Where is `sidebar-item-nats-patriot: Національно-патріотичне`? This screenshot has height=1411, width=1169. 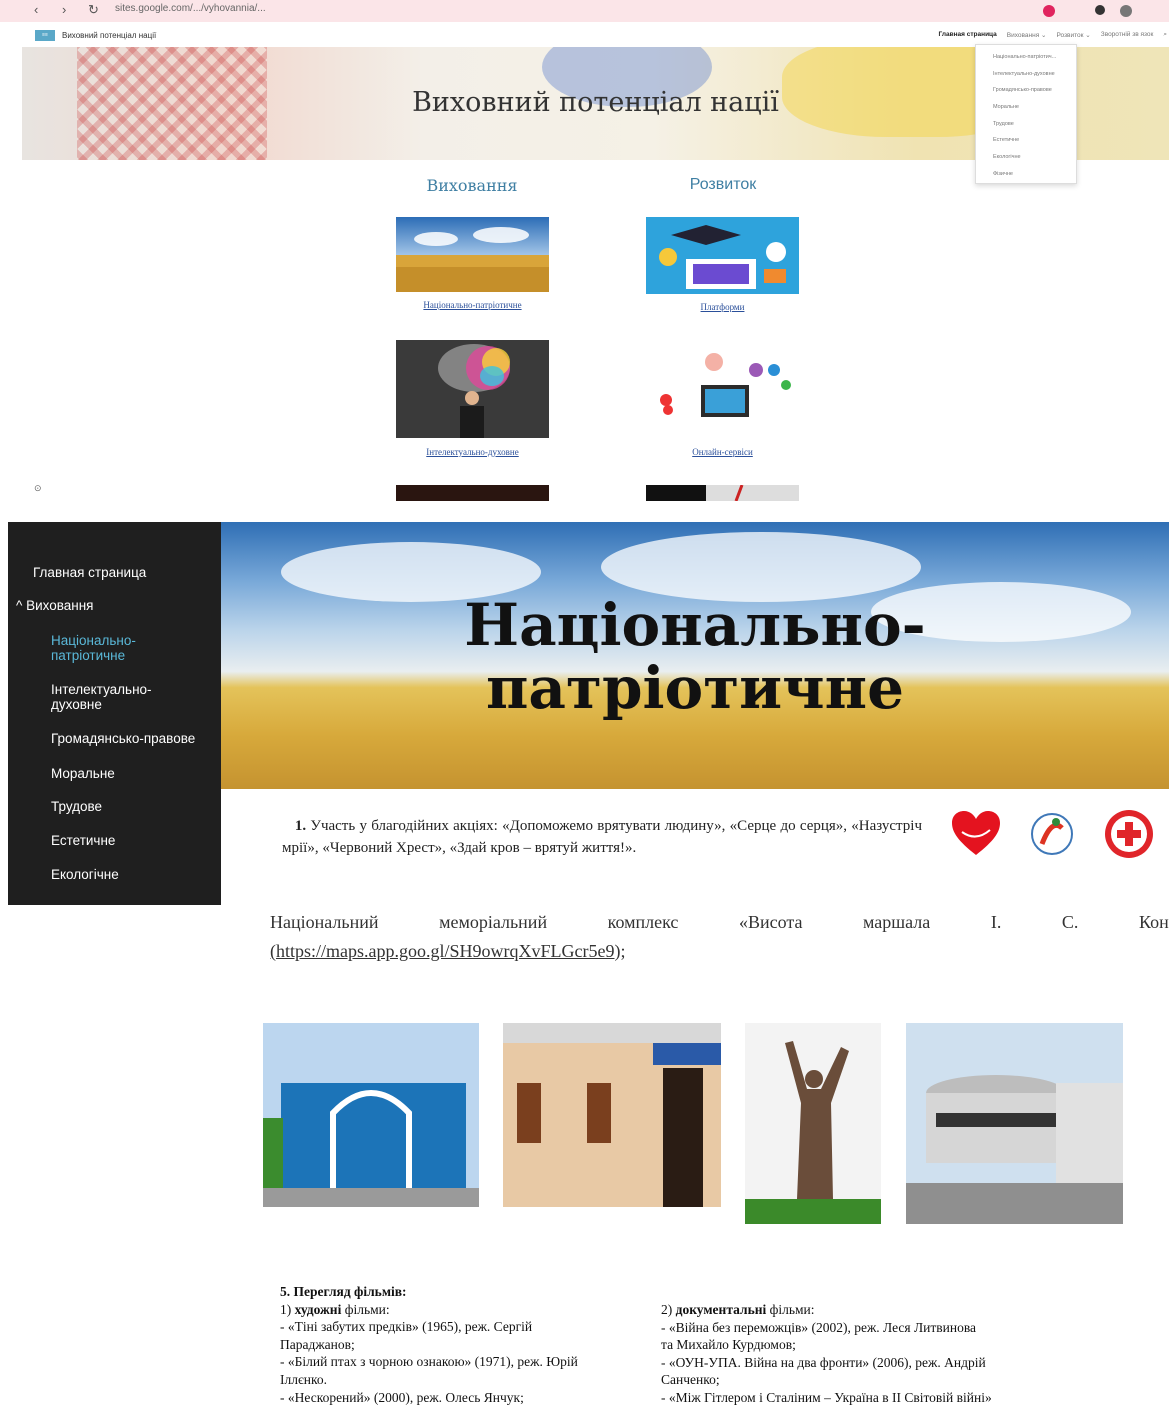
sidebar-item-nats-patriot: Національно-патріотичне is located at coordinates (106, 648).